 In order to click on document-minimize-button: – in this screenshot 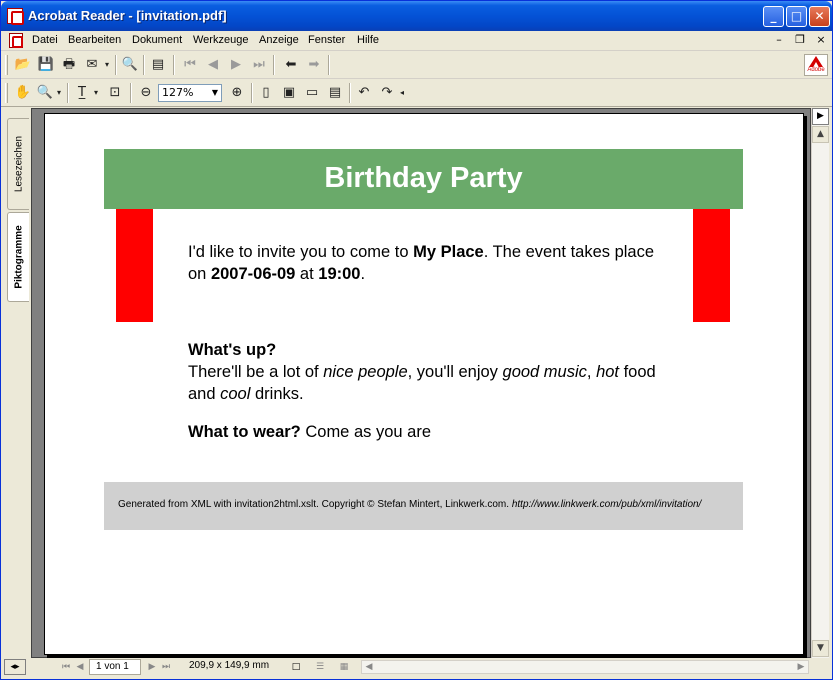, I will do `click(779, 40)`.